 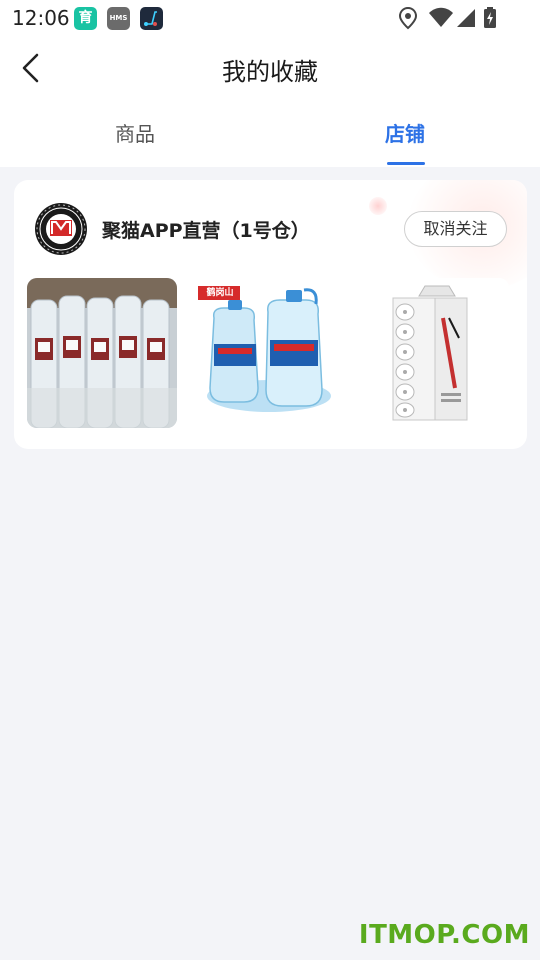 I want to click on active-tab-indicator, so click(x=406, y=163).